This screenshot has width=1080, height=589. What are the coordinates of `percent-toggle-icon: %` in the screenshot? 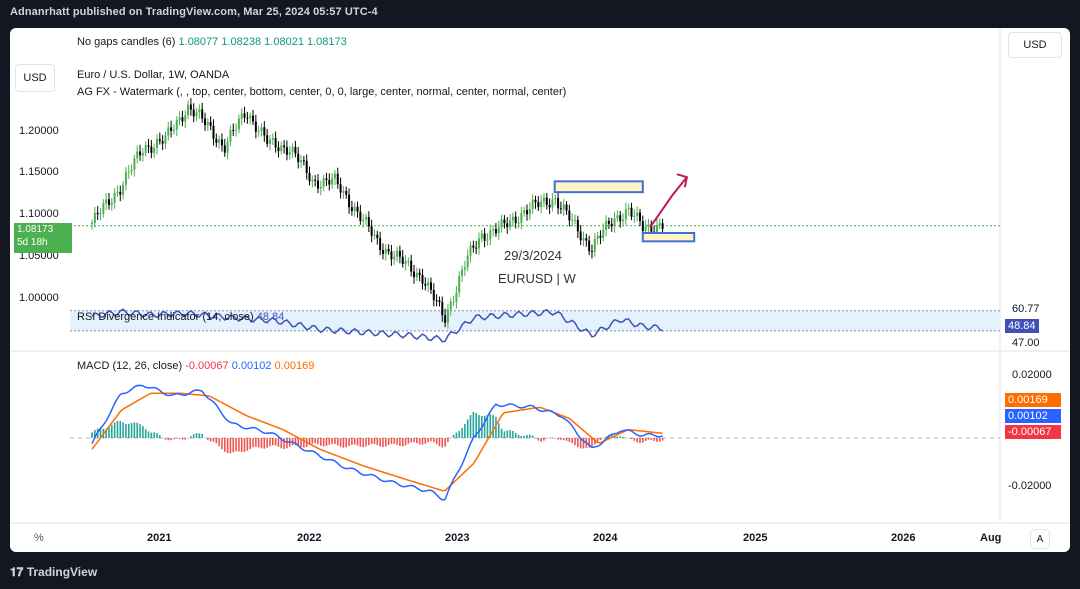 It's located at (39, 538).